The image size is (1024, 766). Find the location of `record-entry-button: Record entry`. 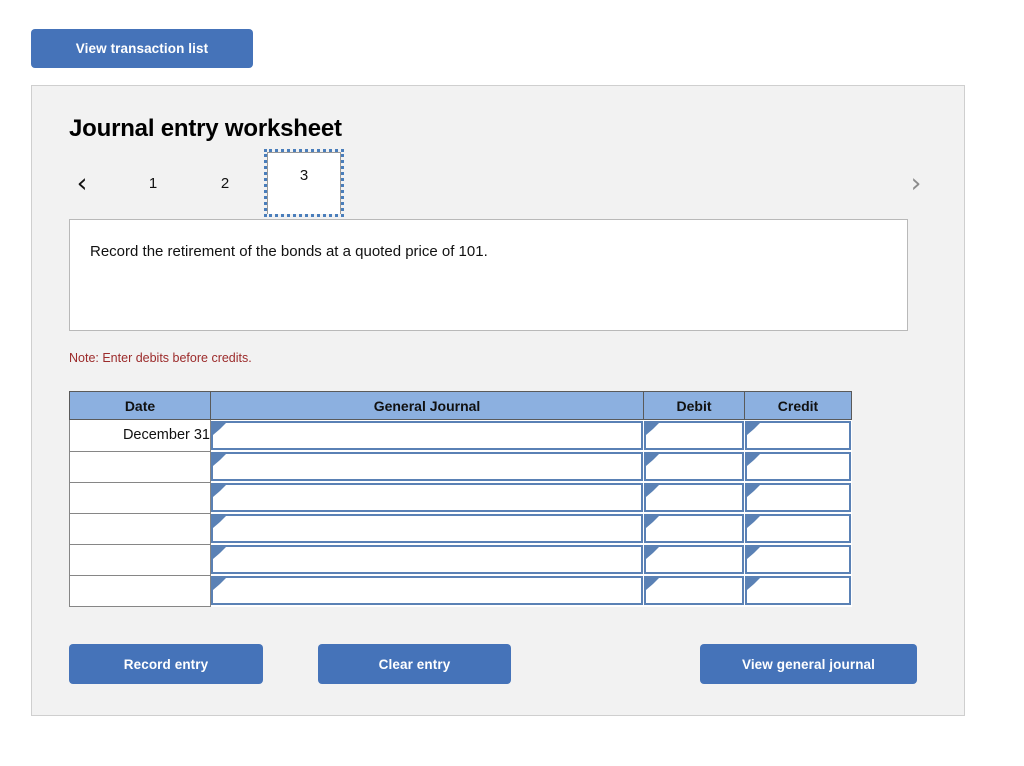

record-entry-button: Record entry is located at coordinates (166, 664).